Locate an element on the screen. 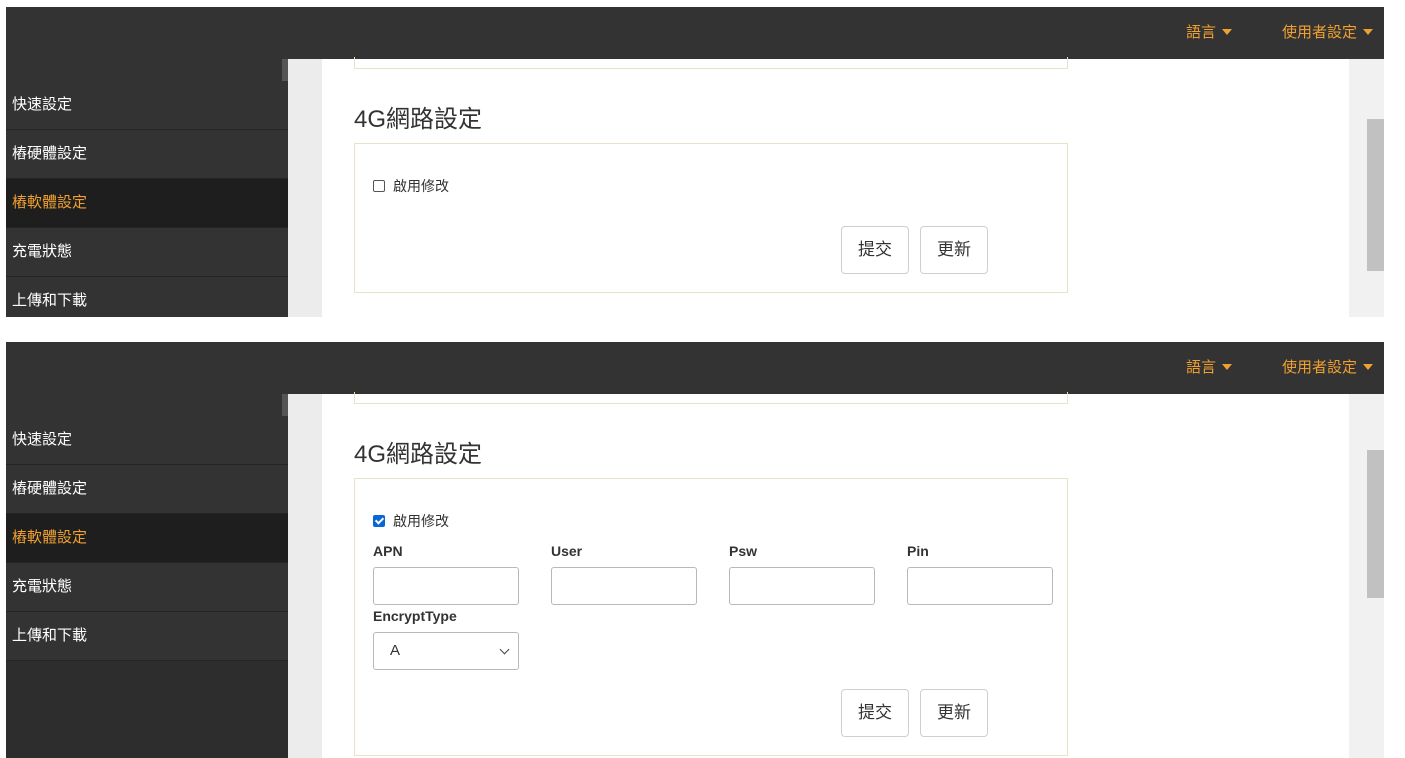 The height and width of the screenshot is (758, 1405). encrypt-type-label: EncryptType is located at coordinates (415, 616).